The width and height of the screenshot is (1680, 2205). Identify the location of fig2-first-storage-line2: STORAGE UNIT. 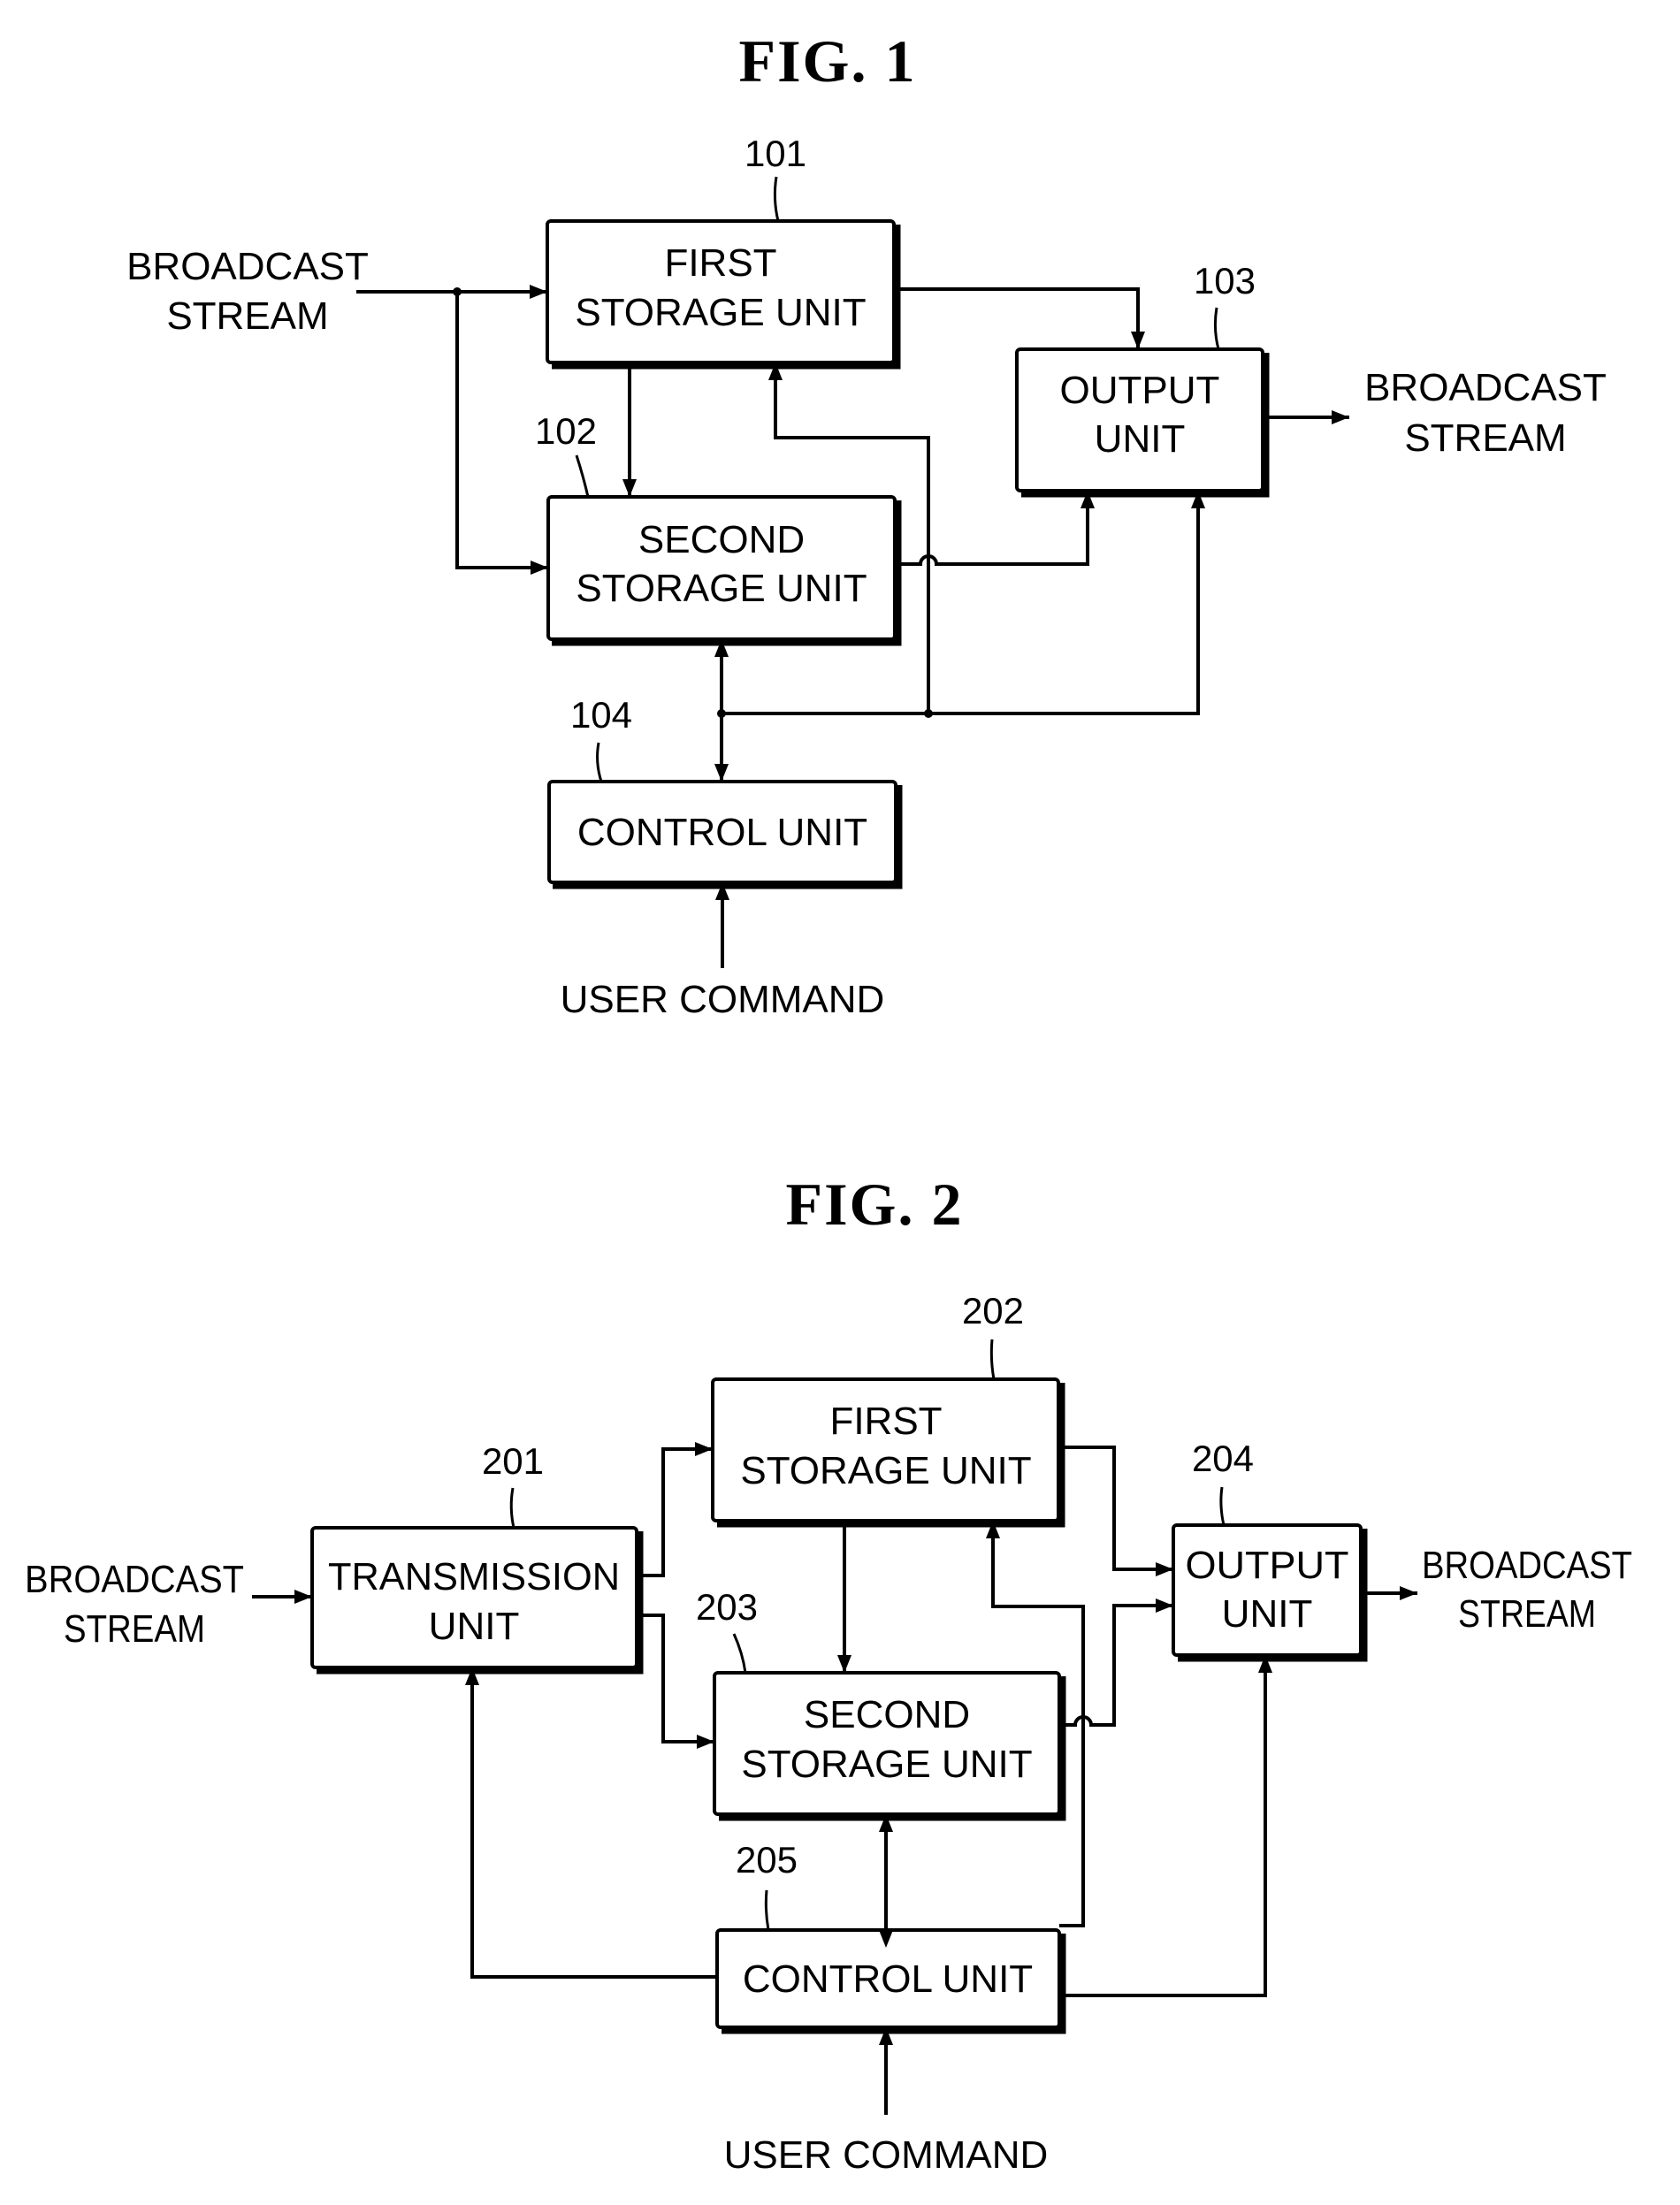
(885, 1471).